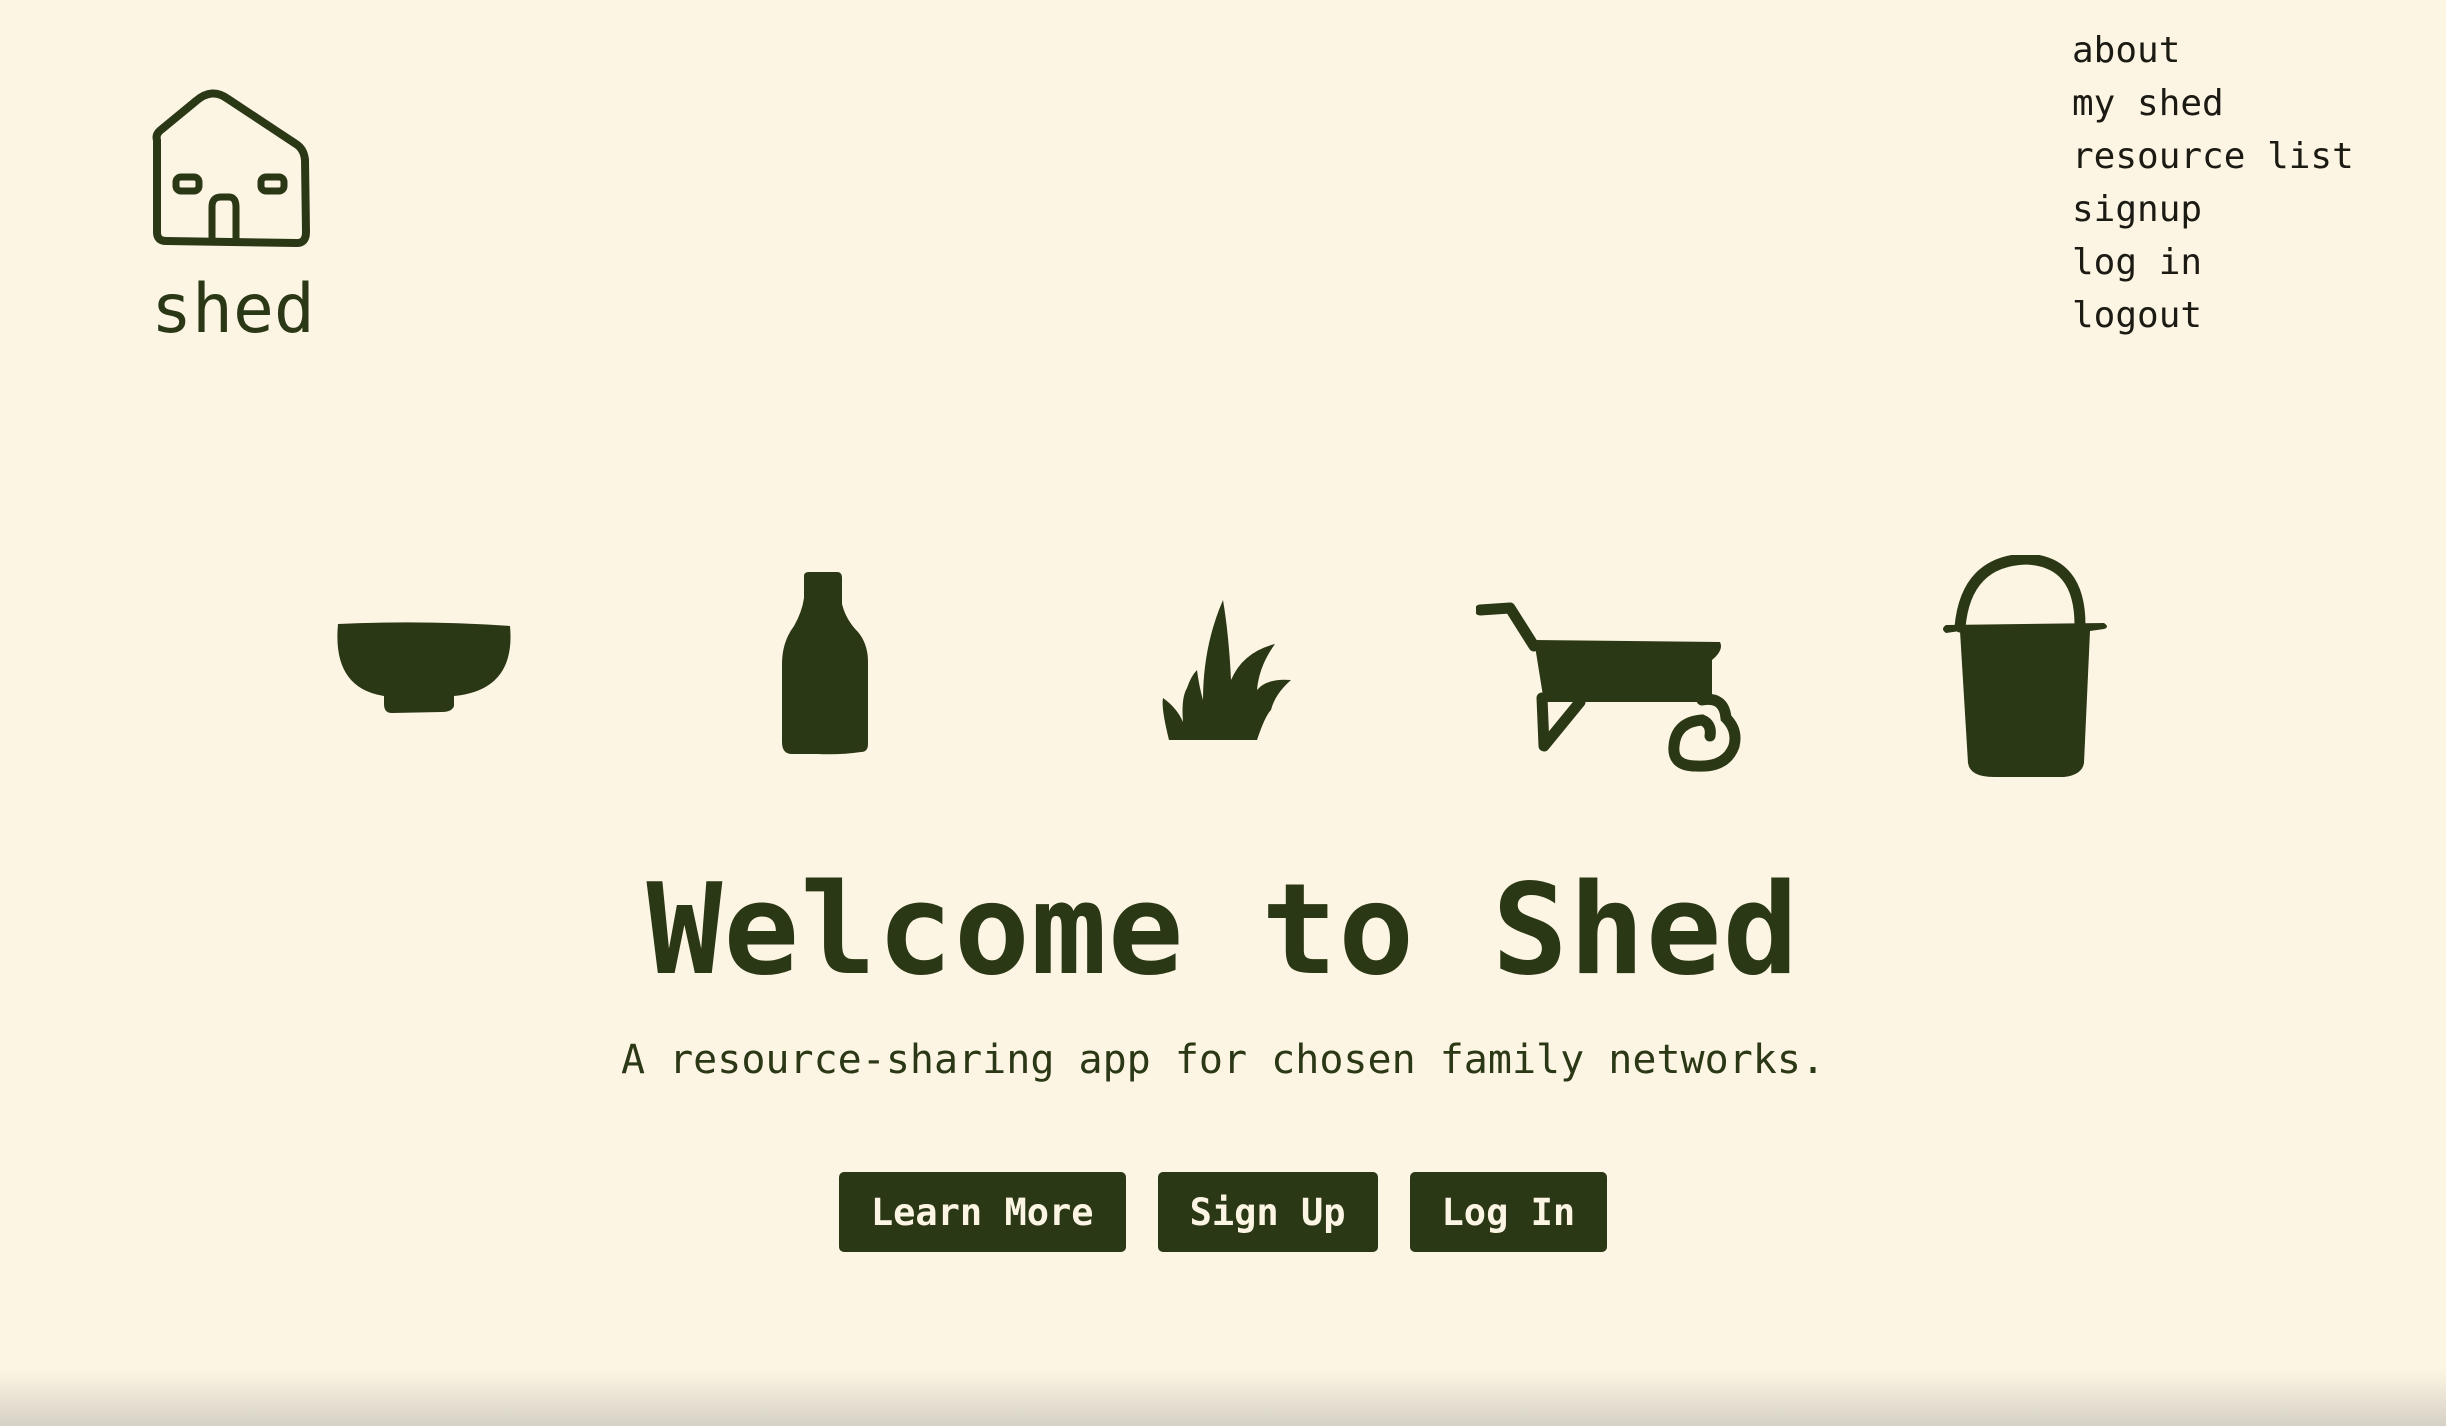  What do you see at coordinates (1226, 670) in the screenshot?
I see `plant-icon` at bounding box center [1226, 670].